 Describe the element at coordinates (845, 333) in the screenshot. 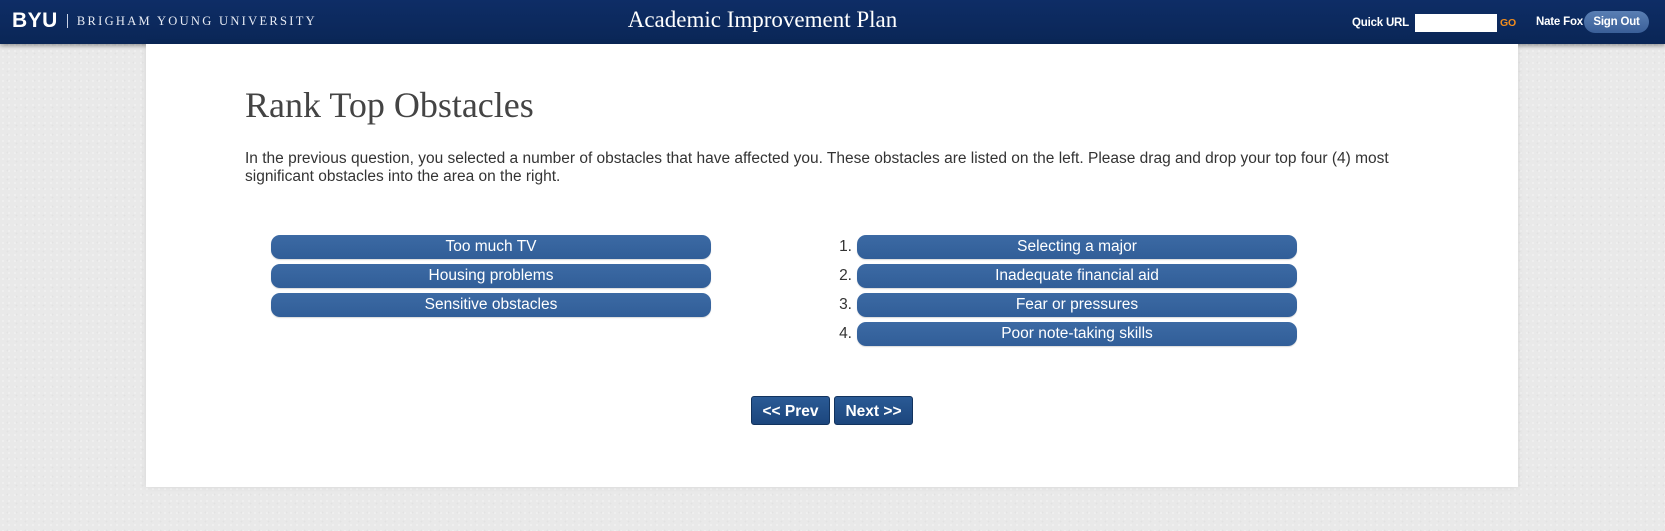

I see `rank-number: 4.` at that location.